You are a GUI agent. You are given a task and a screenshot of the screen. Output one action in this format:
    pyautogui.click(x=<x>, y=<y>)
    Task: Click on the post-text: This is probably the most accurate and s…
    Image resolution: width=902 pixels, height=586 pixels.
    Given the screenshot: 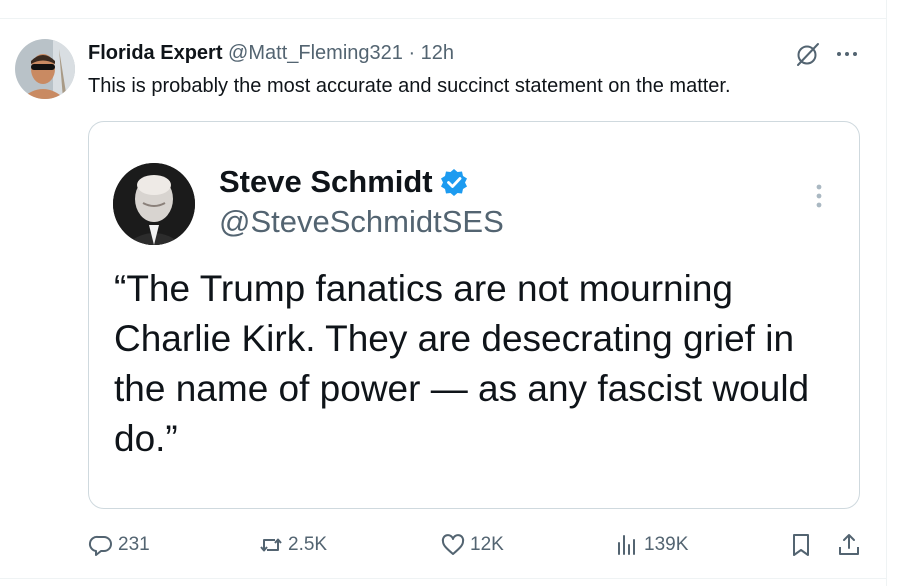 What is the action you would take?
    pyautogui.click(x=409, y=86)
    